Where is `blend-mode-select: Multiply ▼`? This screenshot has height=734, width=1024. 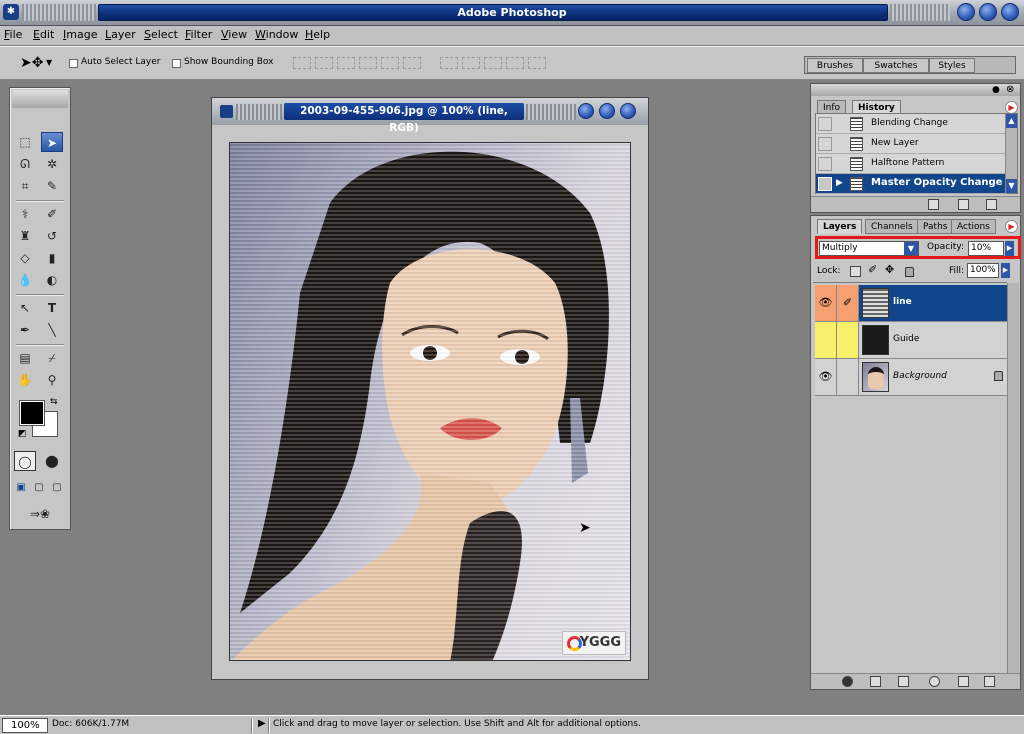 blend-mode-select: Multiply ▼ is located at coordinates (869, 248).